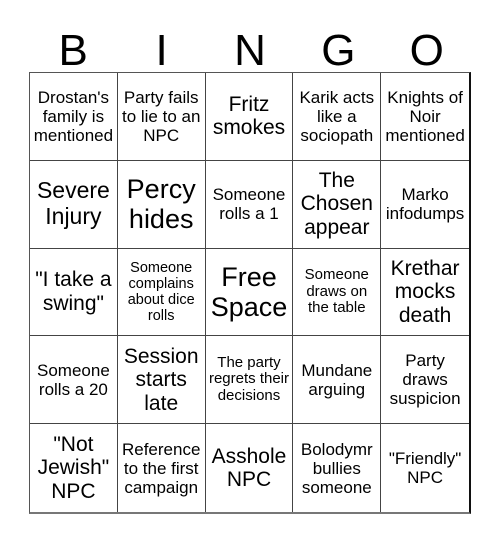  I want to click on bingo-cell: The party regrets their decisions, so click(249, 380).